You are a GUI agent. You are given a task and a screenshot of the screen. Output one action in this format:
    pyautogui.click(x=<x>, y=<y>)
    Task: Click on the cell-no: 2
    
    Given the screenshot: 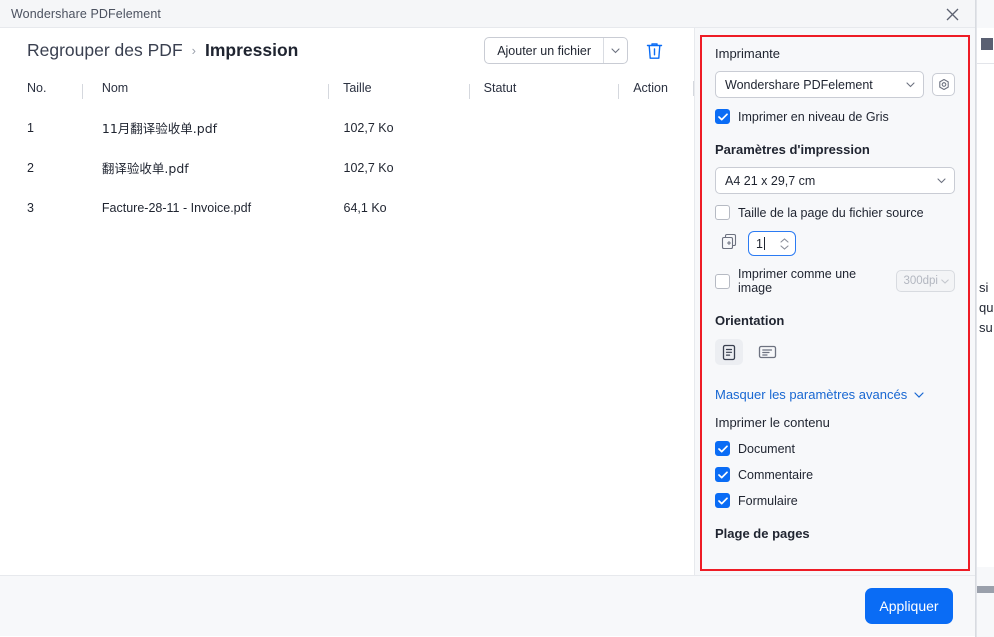 What is the action you would take?
    pyautogui.click(x=30, y=167)
    